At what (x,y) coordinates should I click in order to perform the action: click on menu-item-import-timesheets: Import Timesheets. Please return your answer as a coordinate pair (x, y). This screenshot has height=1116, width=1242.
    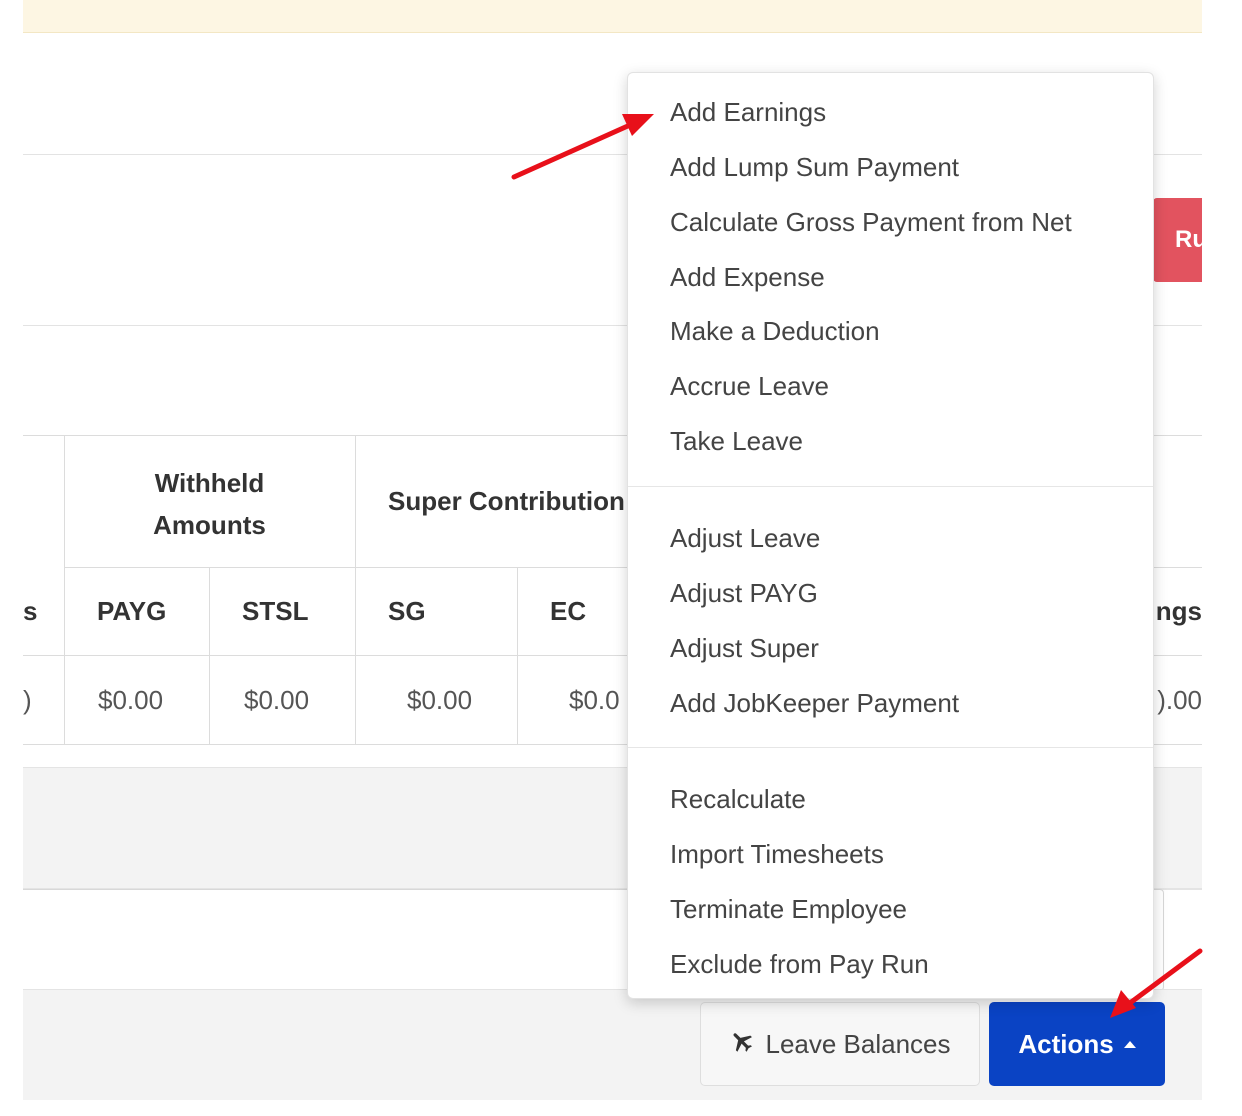
    Looking at the image, I should click on (777, 854).